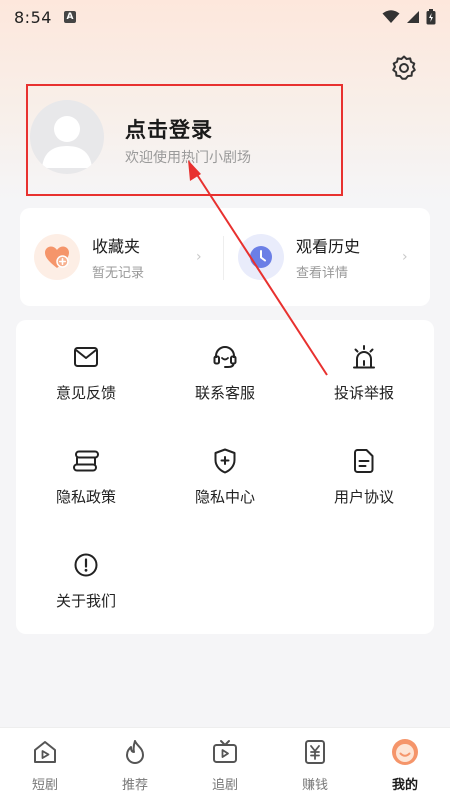  I want to click on menu-label: 投诉举报, so click(363, 393).